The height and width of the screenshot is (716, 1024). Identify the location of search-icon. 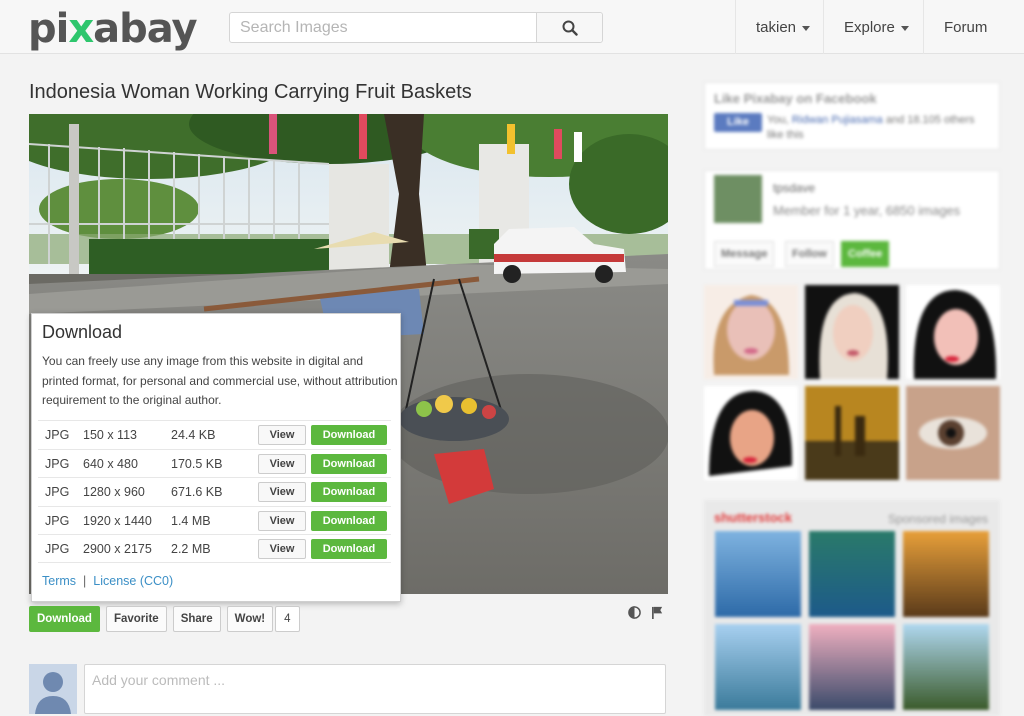
(570, 28).